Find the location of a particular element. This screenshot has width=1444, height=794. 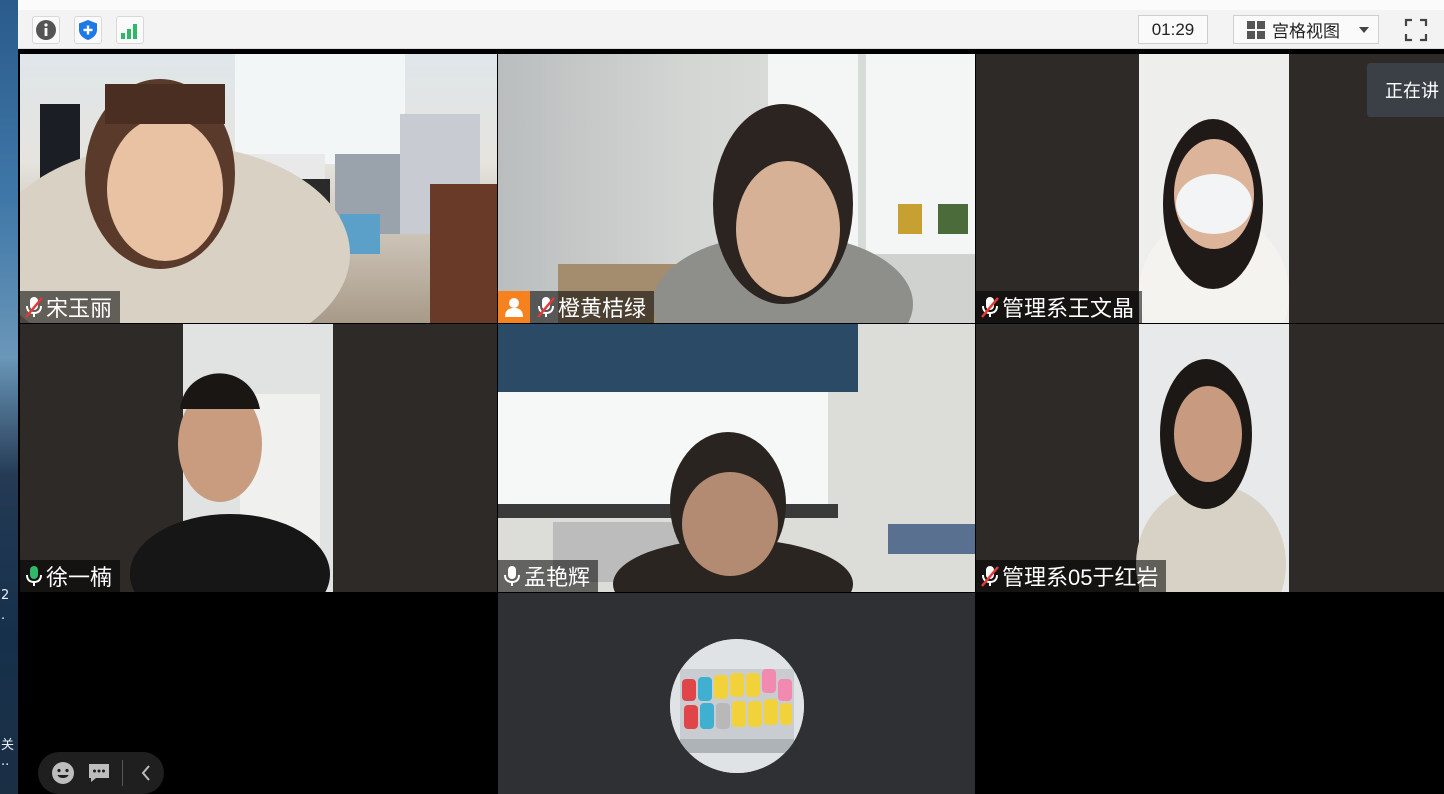

participant-namebar: 宋玉丽 is located at coordinates (70, 307).